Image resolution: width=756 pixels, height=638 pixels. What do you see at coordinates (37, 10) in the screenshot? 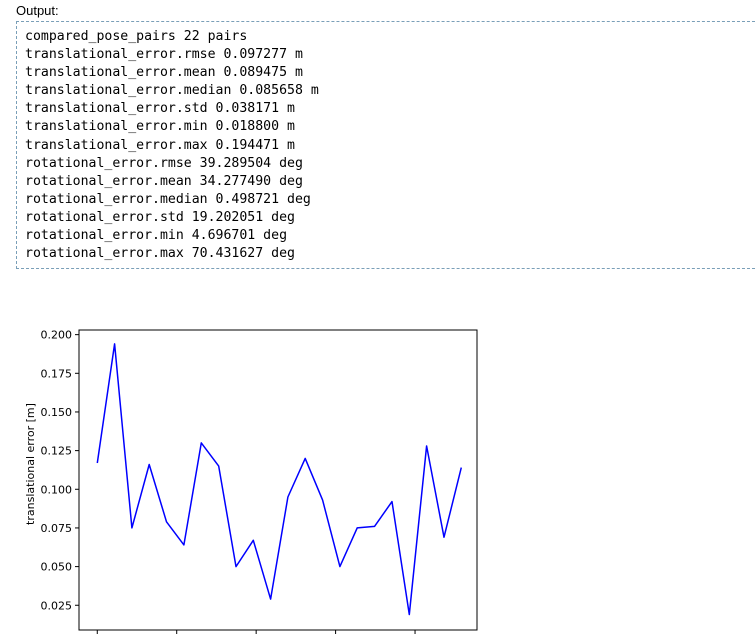
I see `output-label: Output:` at bounding box center [37, 10].